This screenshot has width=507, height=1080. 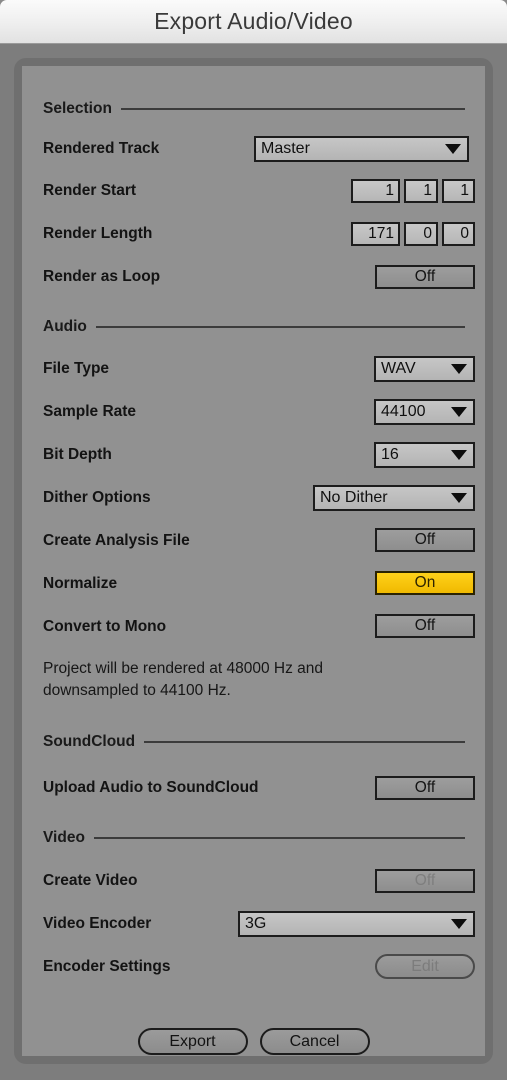 I want to click on label-create-analysis-file: Create Analysis File, so click(x=116, y=540).